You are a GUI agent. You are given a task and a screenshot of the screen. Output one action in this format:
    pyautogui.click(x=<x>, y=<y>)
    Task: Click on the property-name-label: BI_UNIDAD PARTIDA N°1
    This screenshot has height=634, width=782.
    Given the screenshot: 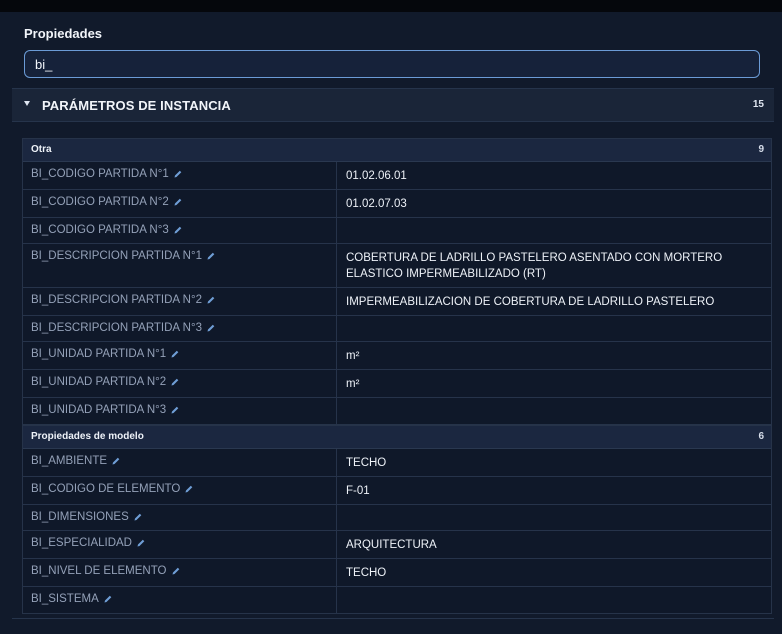 What is the action you would take?
    pyautogui.click(x=99, y=354)
    